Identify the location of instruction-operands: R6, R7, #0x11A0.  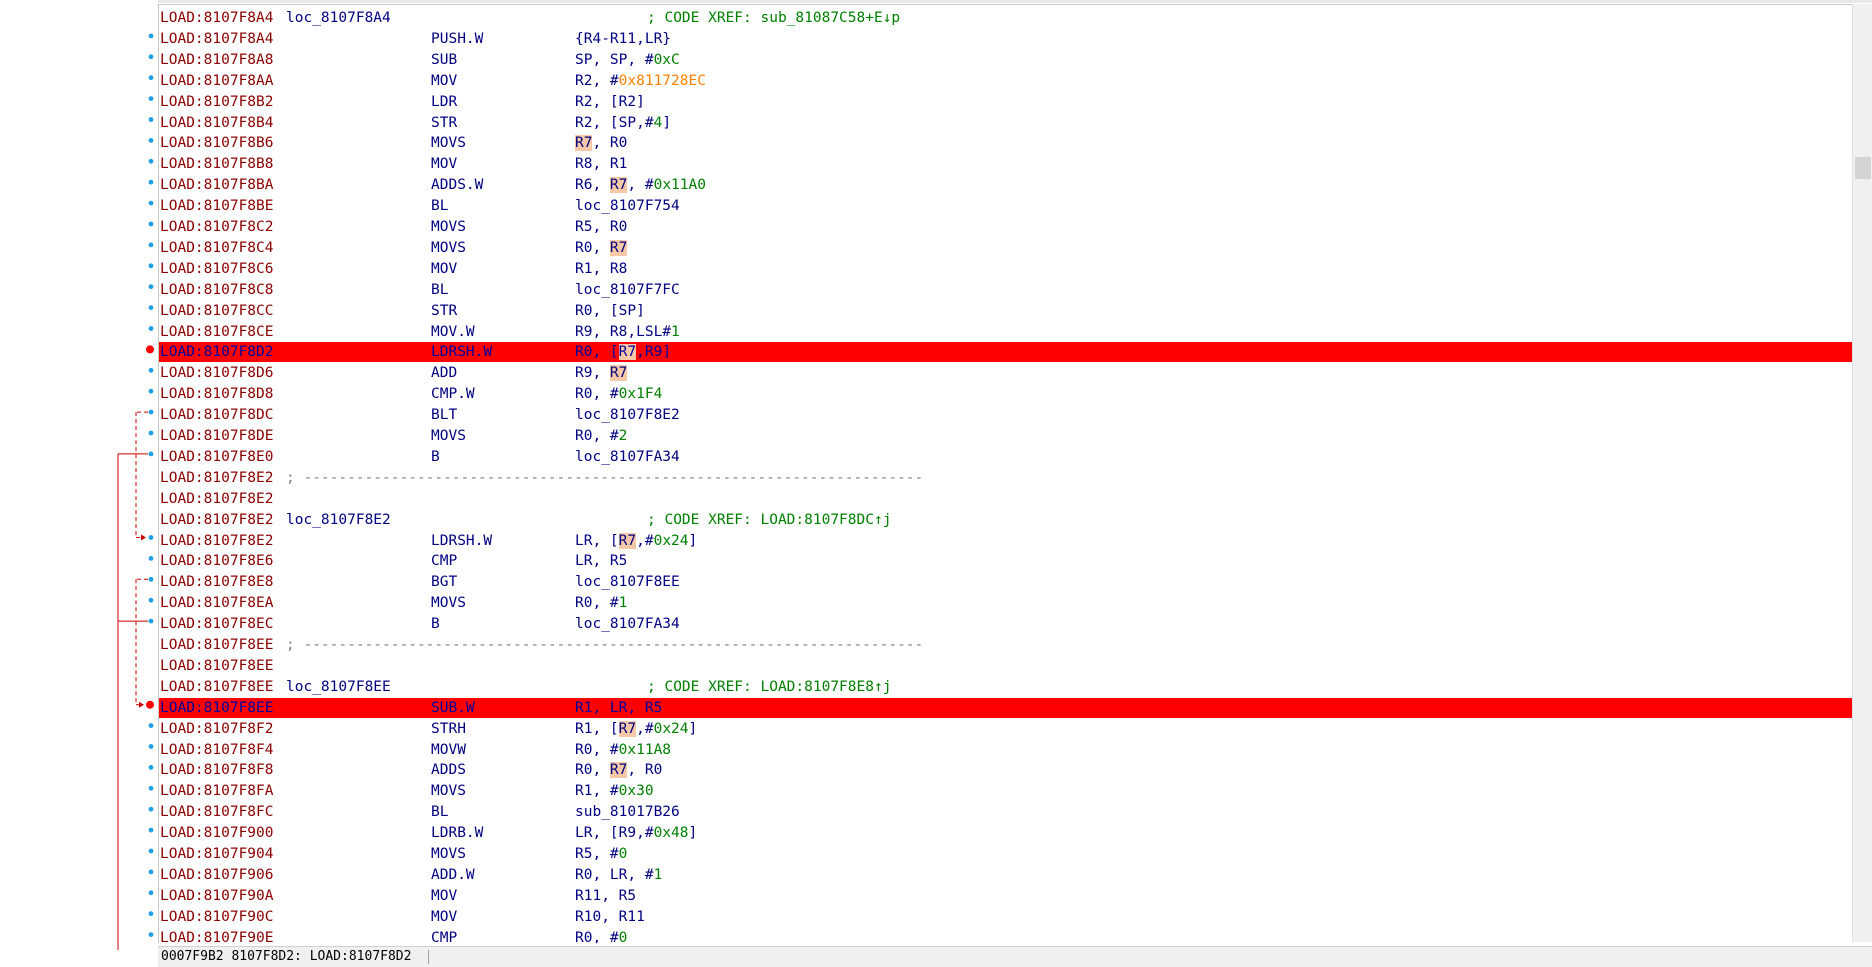
(640, 185).